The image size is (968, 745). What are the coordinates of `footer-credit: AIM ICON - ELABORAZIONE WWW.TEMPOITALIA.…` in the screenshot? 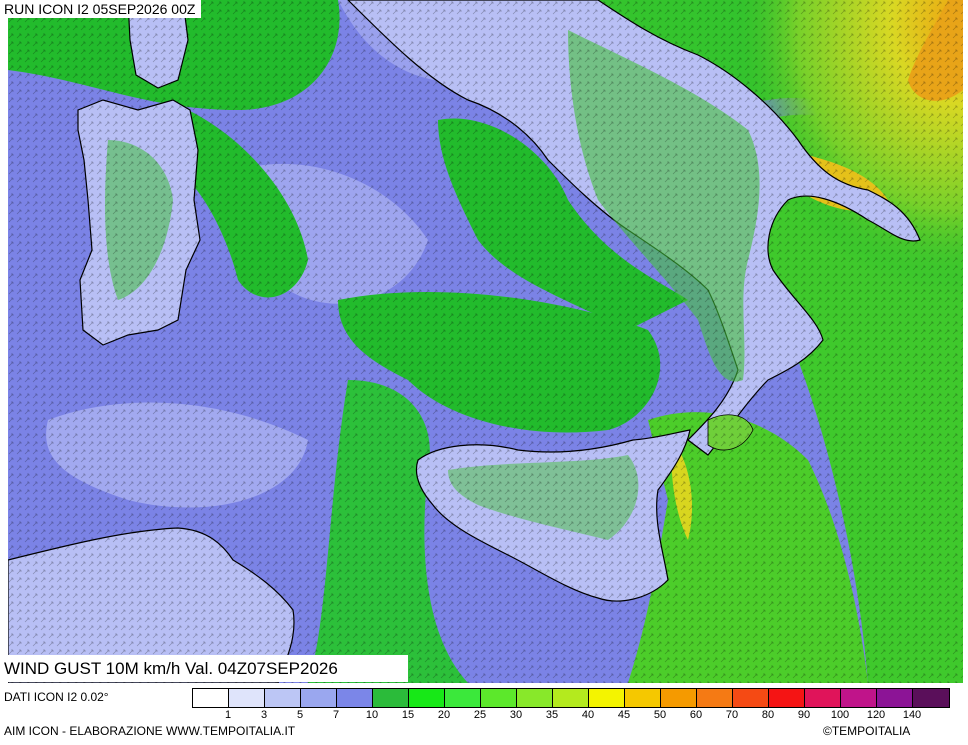 It's located at (150, 731).